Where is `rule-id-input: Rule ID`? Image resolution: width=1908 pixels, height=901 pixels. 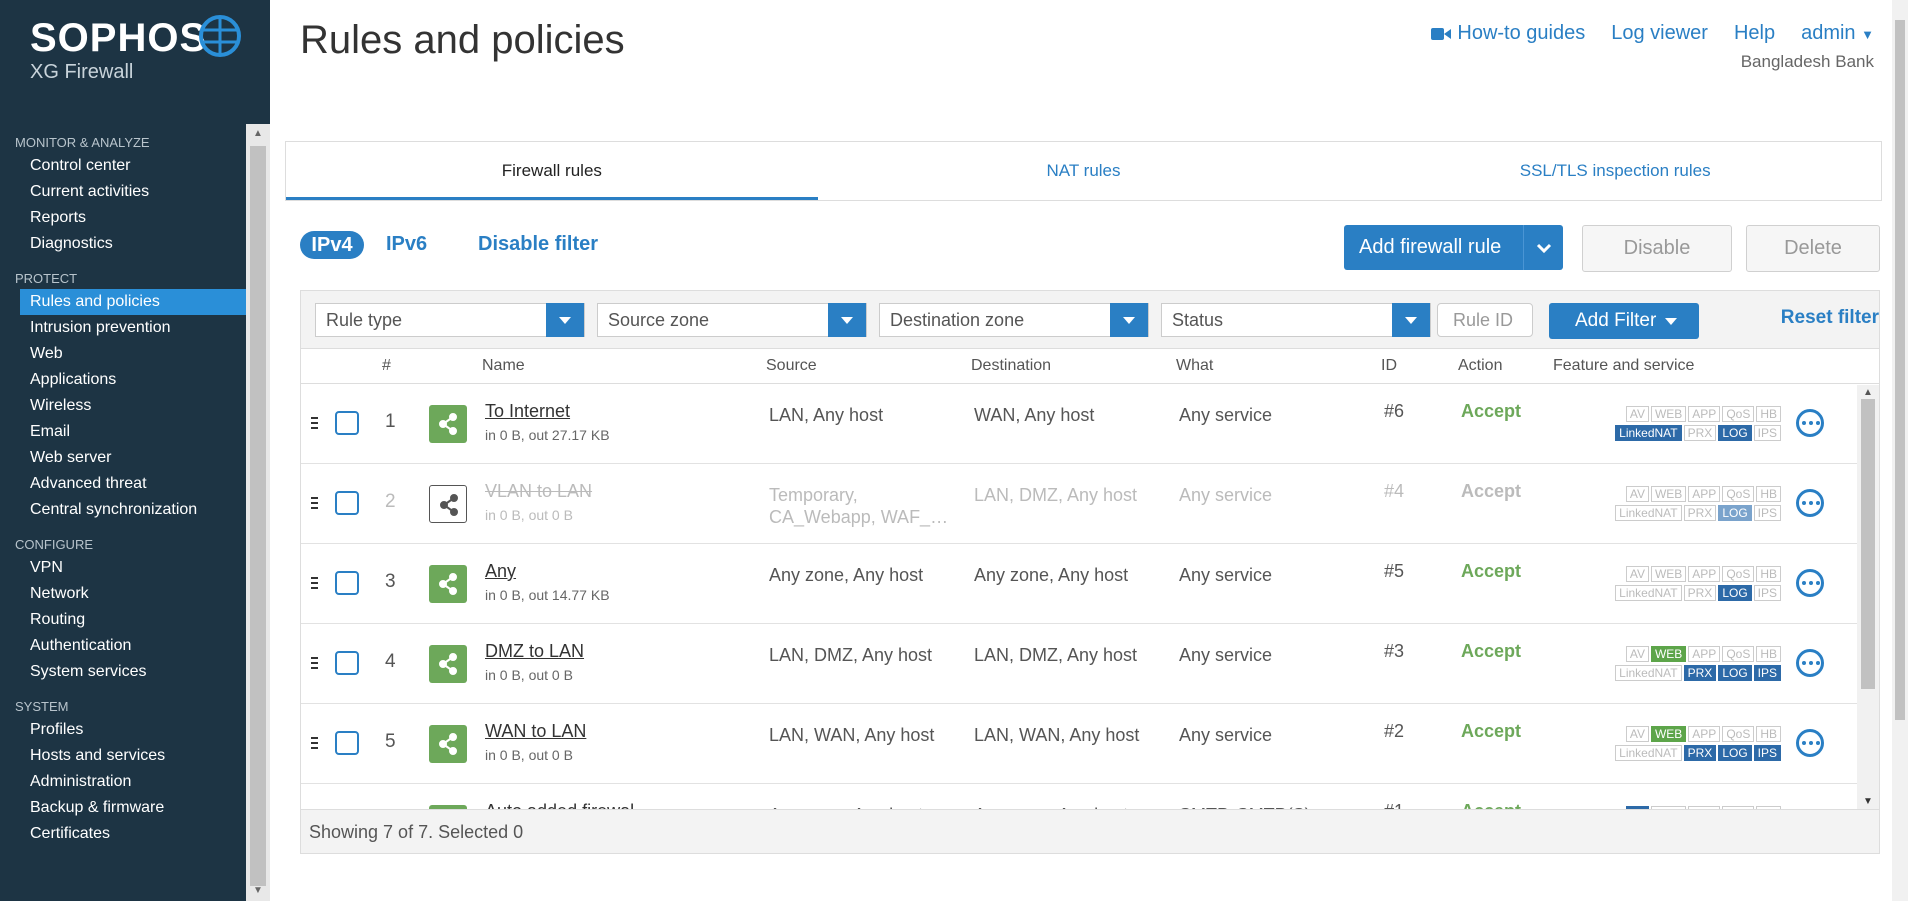 rule-id-input: Rule ID is located at coordinates (1485, 320).